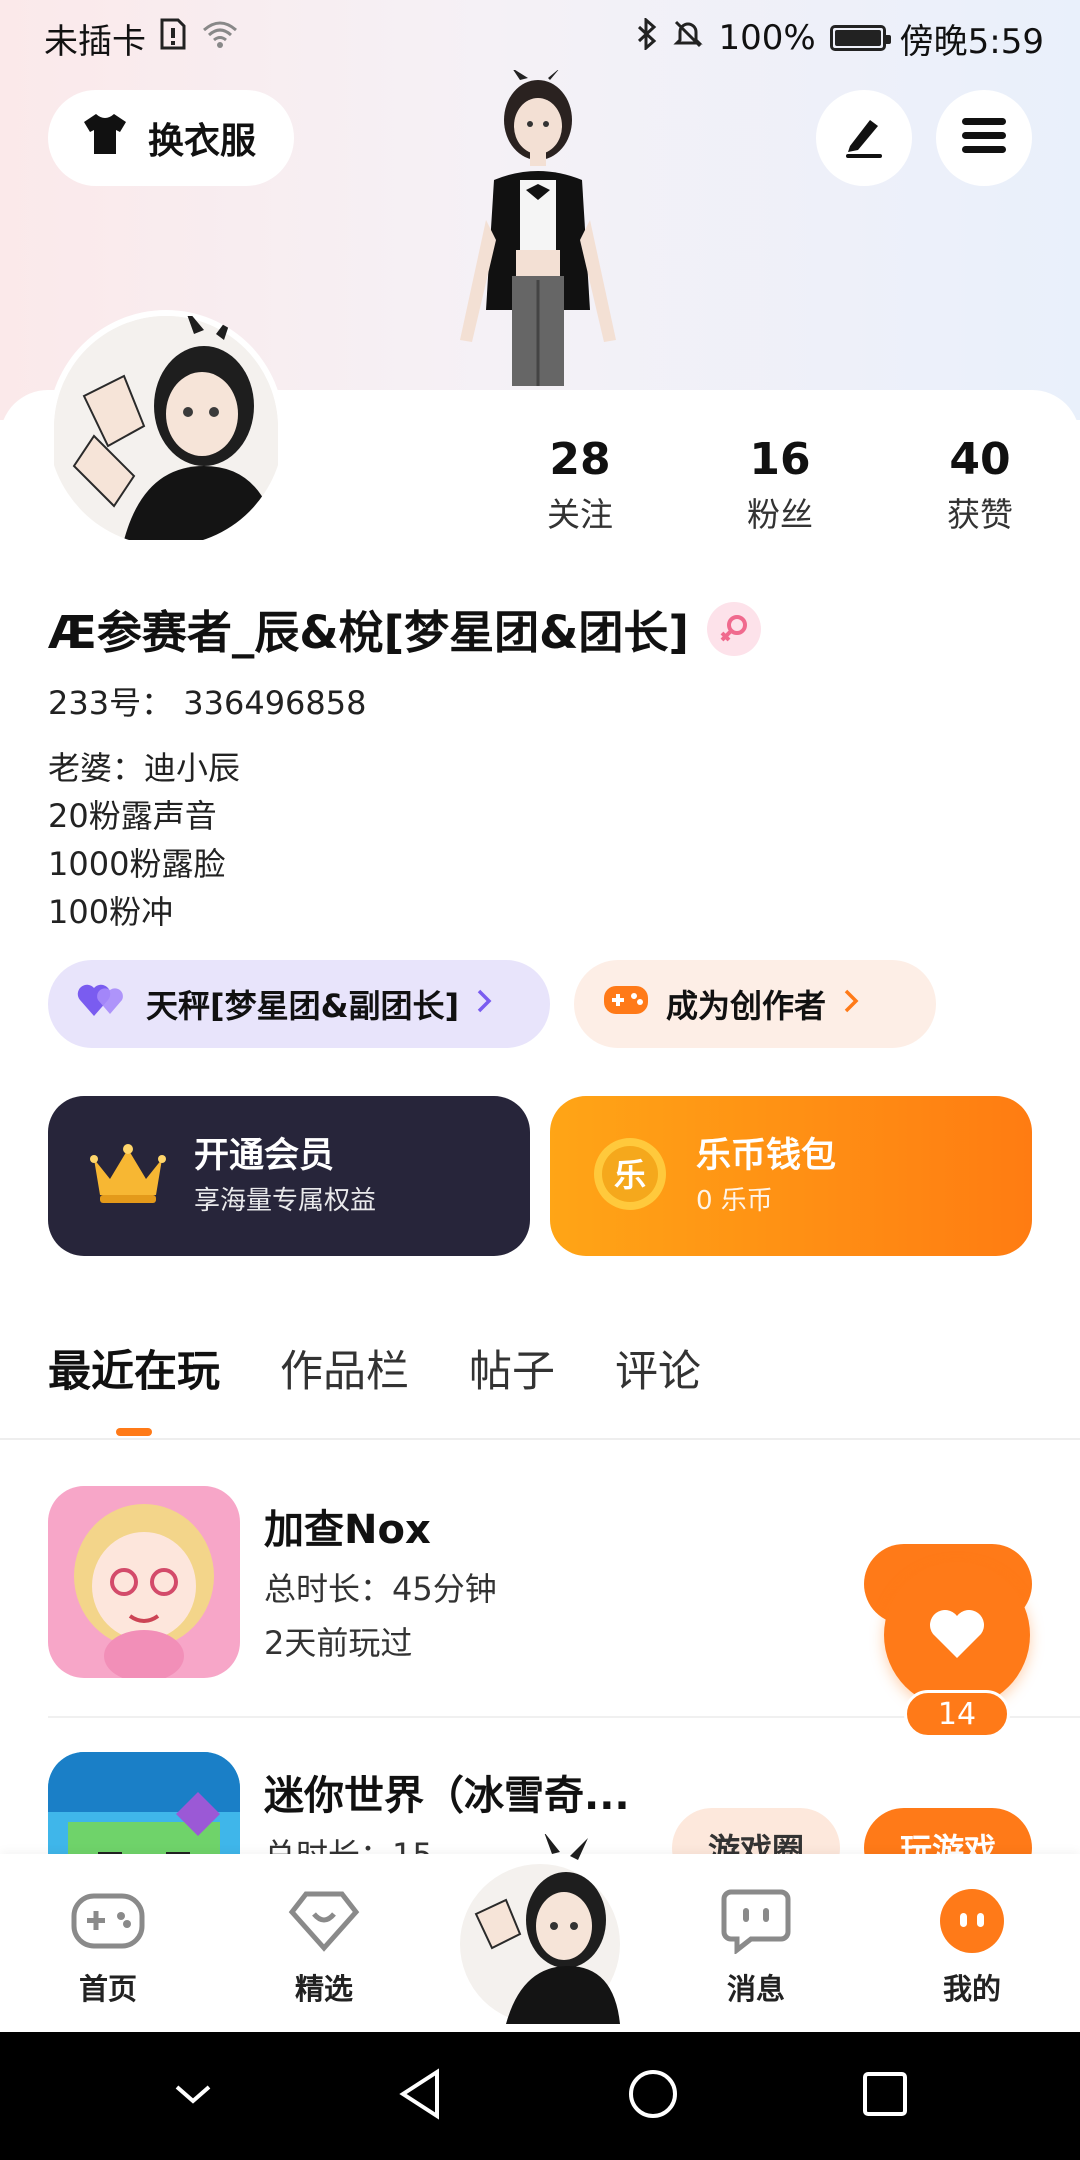  I want to click on tab-works: 作品栏, so click(344, 1372).